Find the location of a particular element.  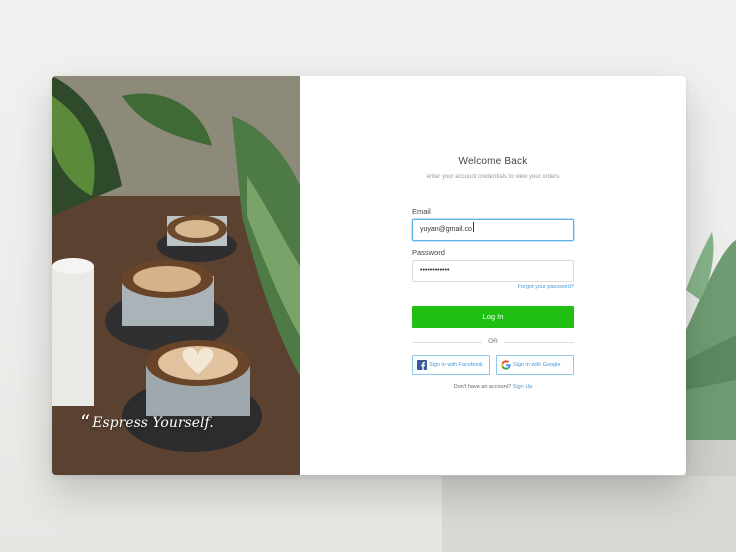

password-label: Password is located at coordinates (428, 252).